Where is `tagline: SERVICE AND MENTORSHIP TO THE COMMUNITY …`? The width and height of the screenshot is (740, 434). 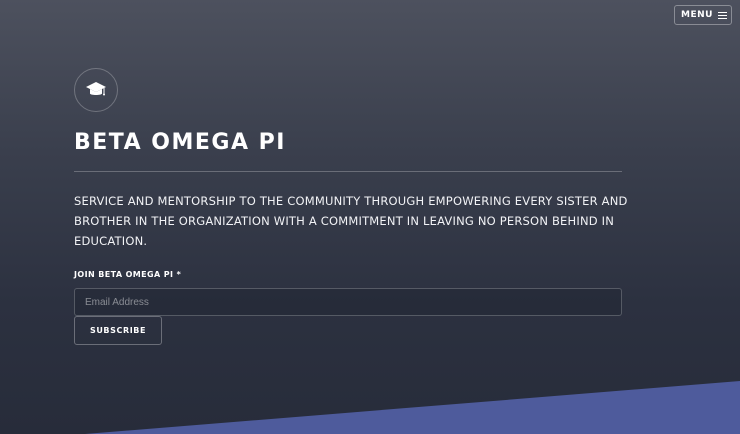 tagline: SERVICE AND MENTORSHIP TO THE COMMUNITY … is located at coordinates (351, 221).